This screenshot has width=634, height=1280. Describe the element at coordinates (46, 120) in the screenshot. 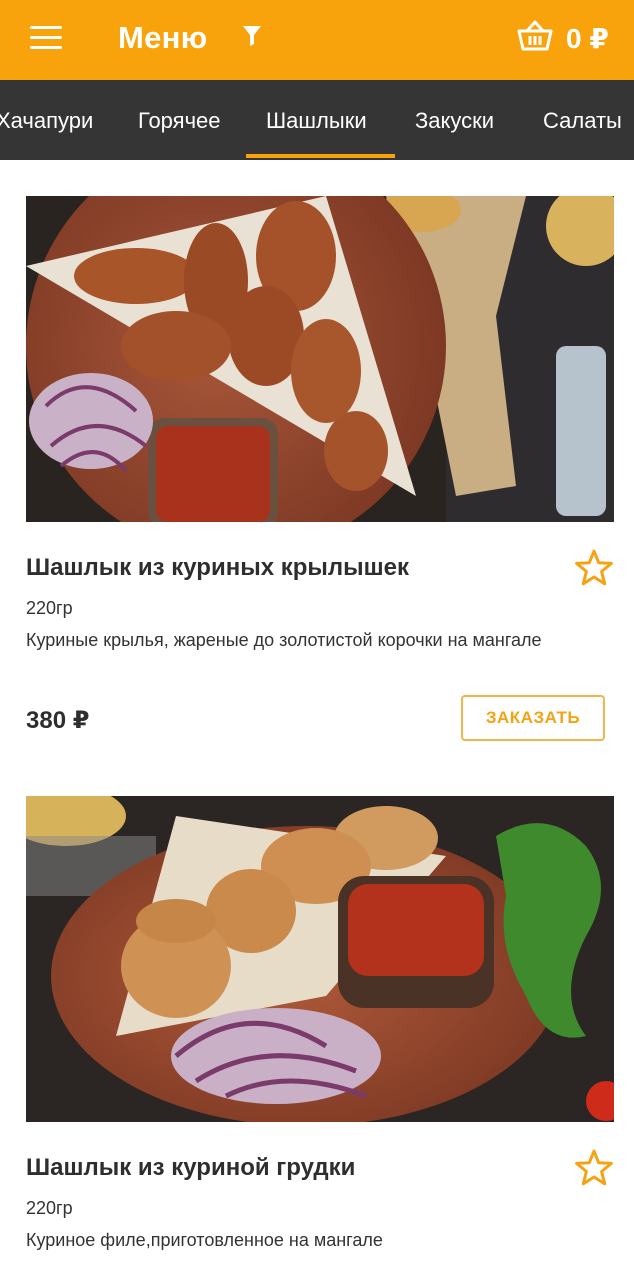

I see `tab-khachapuri: Хачапури` at that location.